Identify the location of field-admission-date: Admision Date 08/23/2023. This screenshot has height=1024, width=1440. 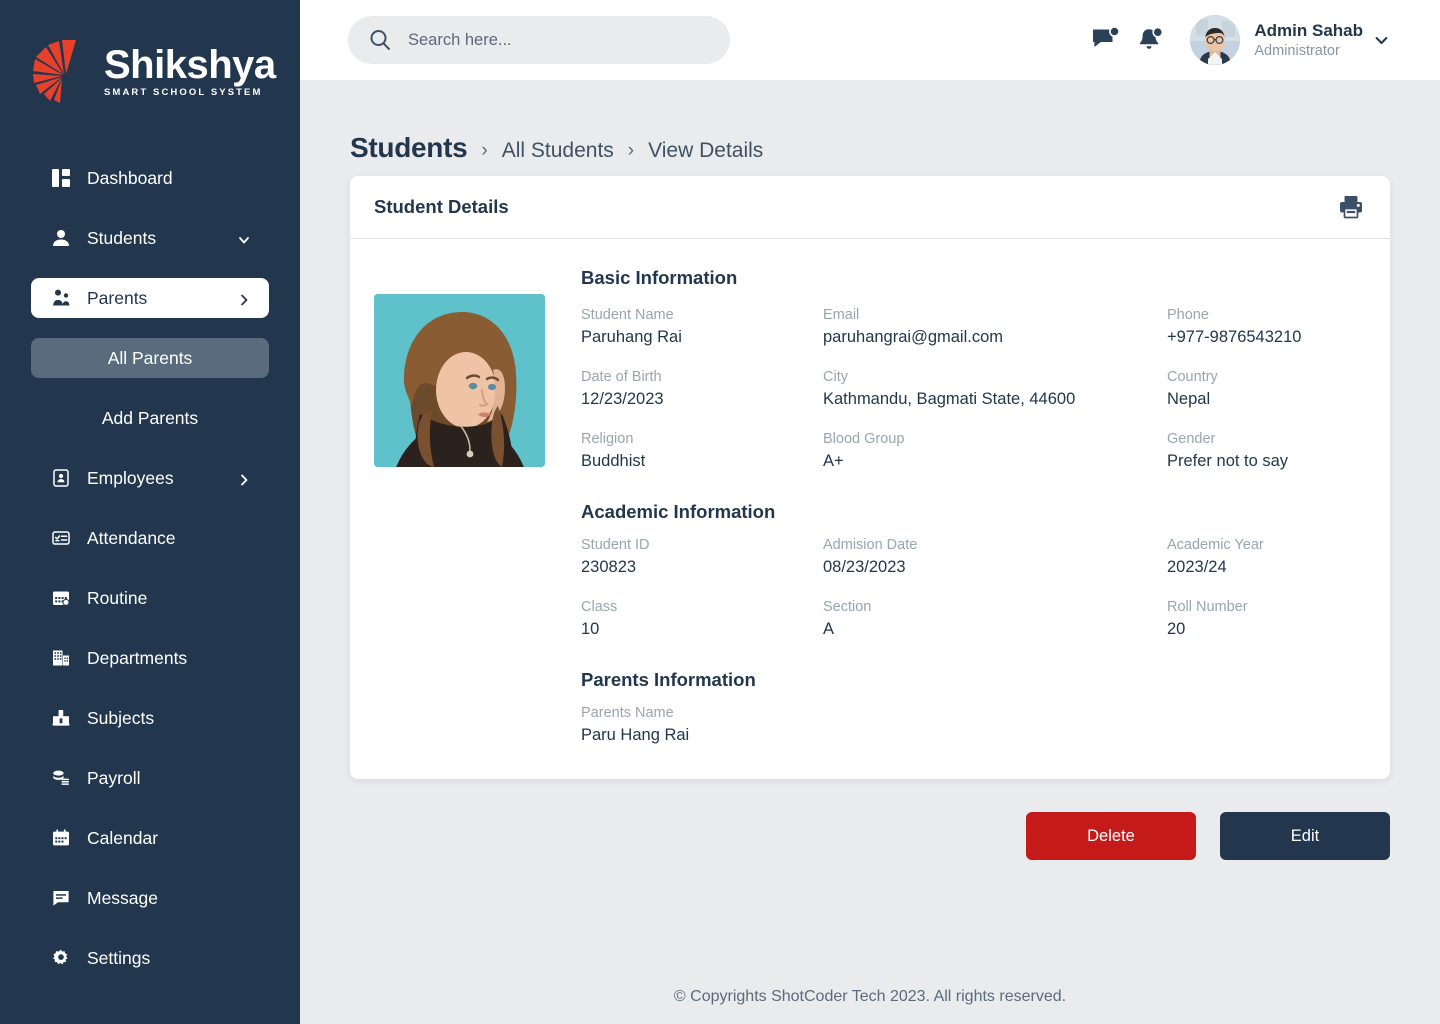
(995, 557).